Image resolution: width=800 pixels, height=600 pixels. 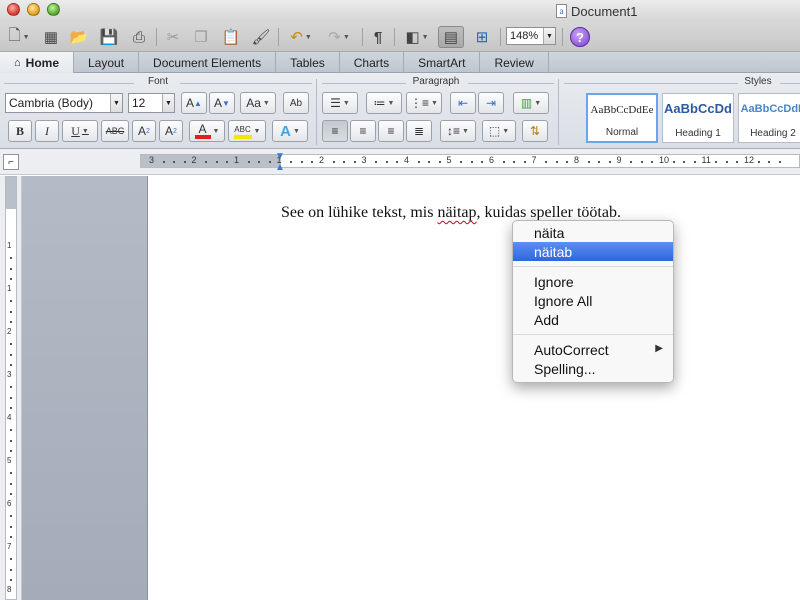 I want to click on horizontal-ruler: 3 2 1 1 2 3 4 5 6 7 8 9 10 11 12, so click(x=470, y=161).